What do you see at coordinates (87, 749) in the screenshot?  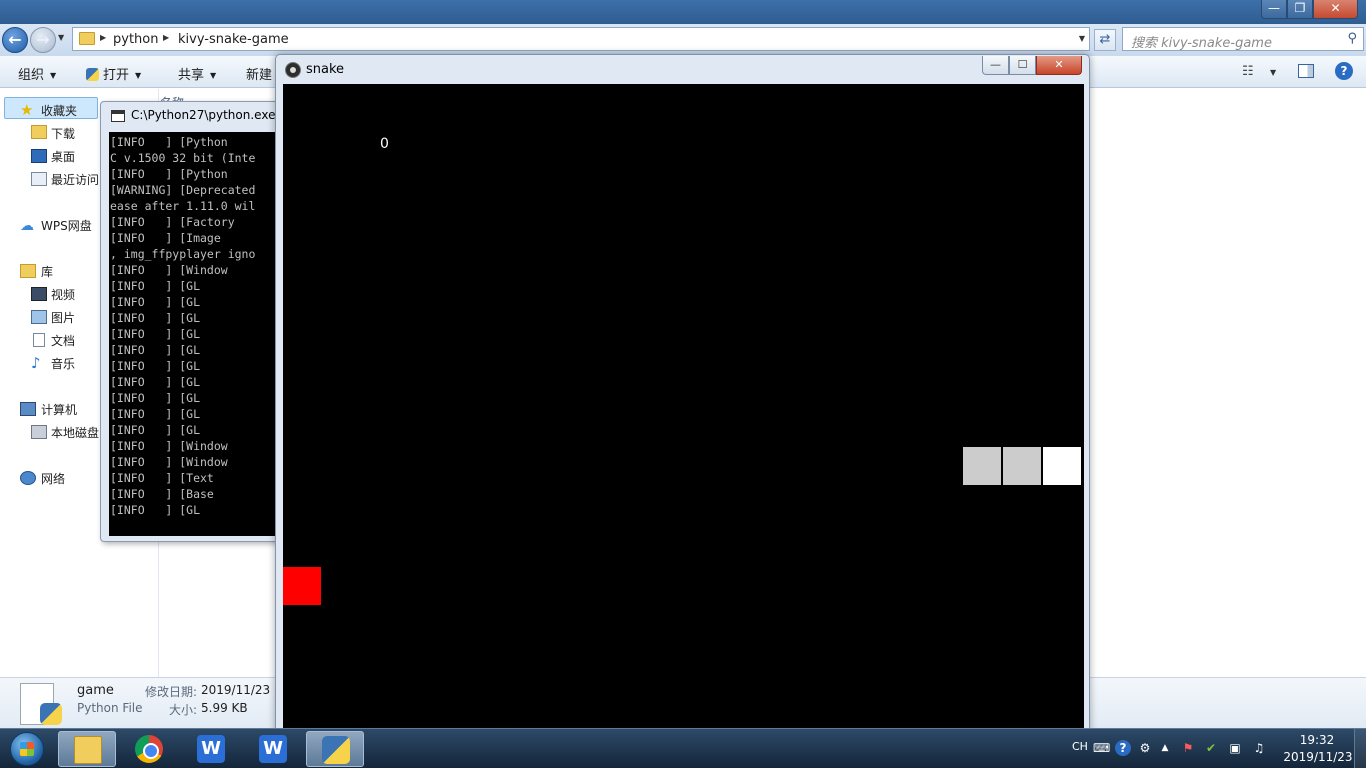 I see `taskbar-app-explorer` at bounding box center [87, 749].